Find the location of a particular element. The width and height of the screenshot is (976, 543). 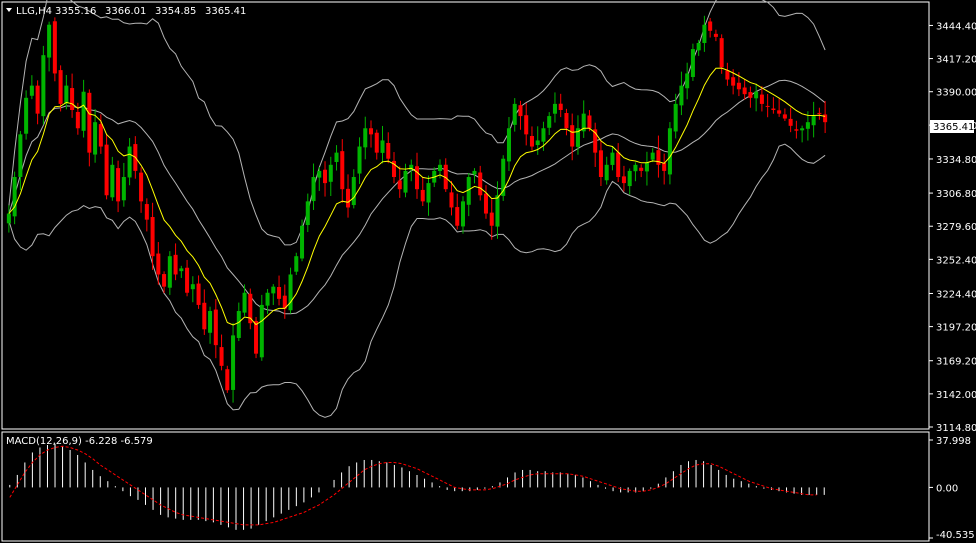

macd-tick-label: 0.00 is located at coordinates (947, 488).